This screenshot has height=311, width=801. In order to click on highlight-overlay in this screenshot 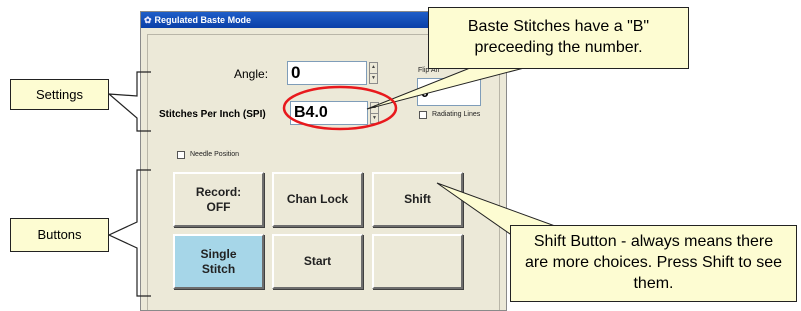, I will do `click(340, 108)`.